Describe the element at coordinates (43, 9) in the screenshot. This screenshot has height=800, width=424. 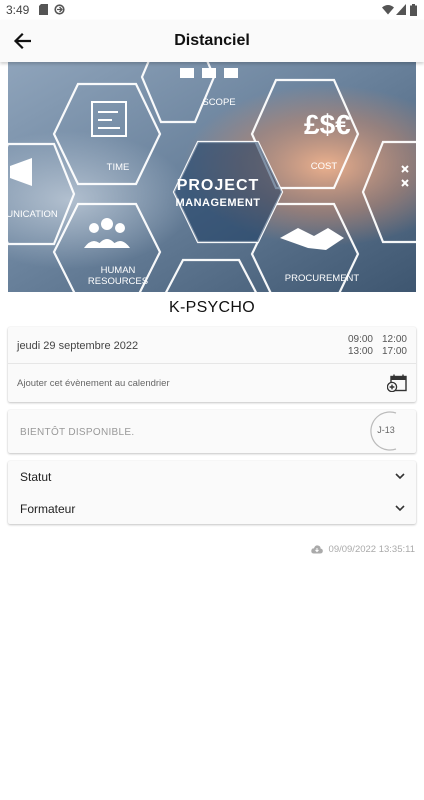
I see `sd-card-icon` at that location.